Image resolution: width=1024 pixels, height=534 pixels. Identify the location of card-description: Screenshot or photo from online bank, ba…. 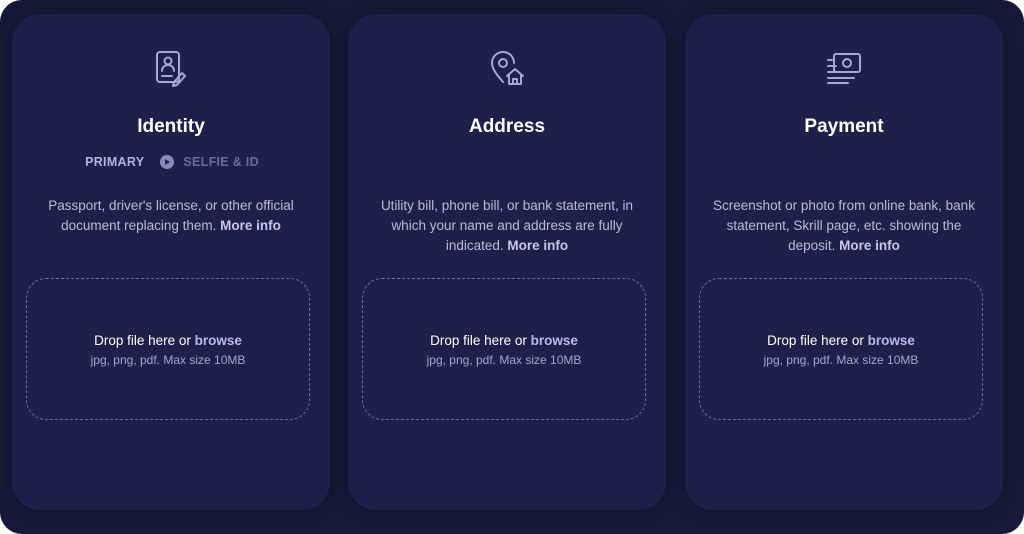
(844, 226).